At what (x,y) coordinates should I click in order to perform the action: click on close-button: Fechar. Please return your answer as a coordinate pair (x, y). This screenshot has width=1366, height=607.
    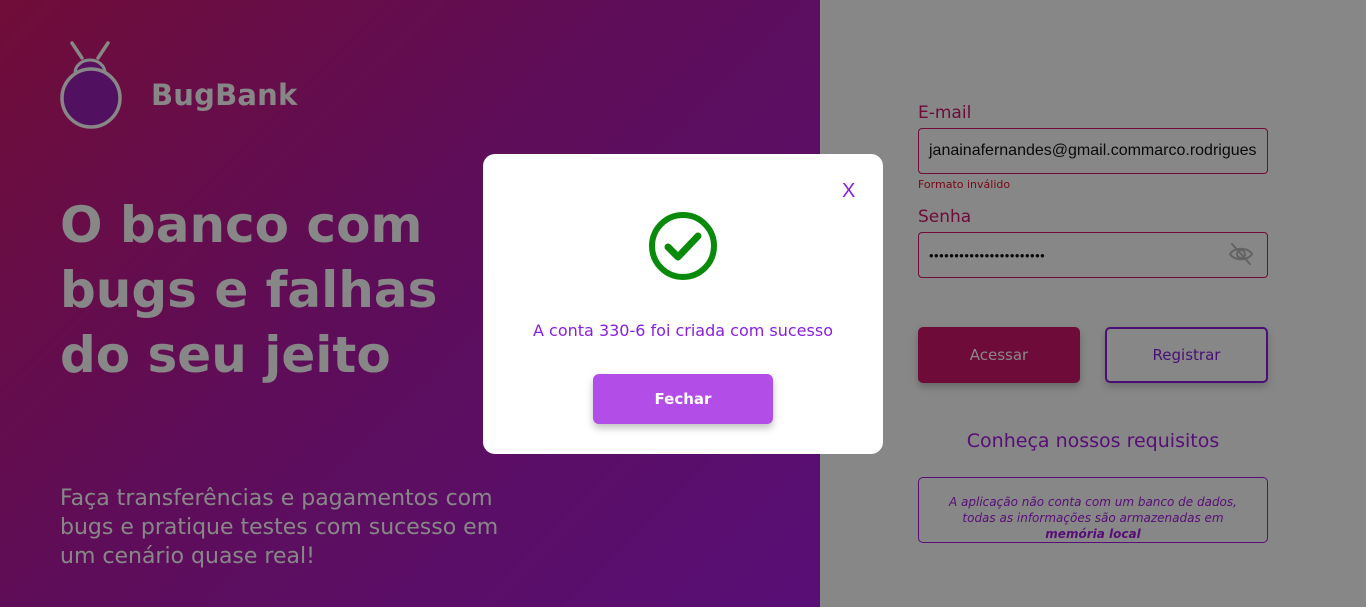
    Looking at the image, I should click on (683, 399).